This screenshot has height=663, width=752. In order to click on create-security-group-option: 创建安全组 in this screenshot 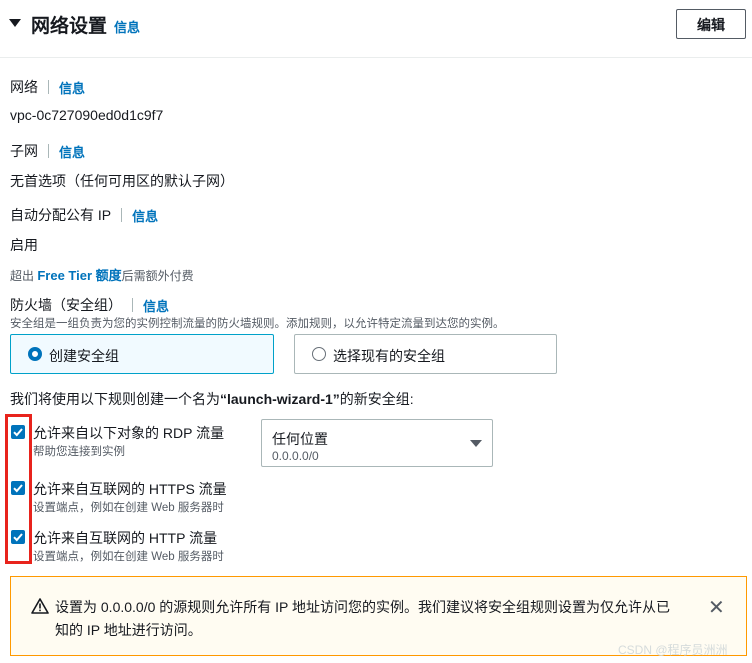, I will do `click(142, 354)`.